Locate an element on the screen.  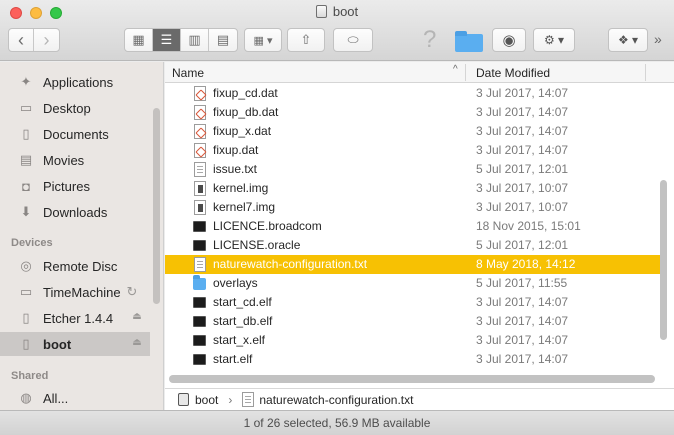
file-date-modified: 18 Nov 2015, 15:01 is located at coordinates (528, 226).